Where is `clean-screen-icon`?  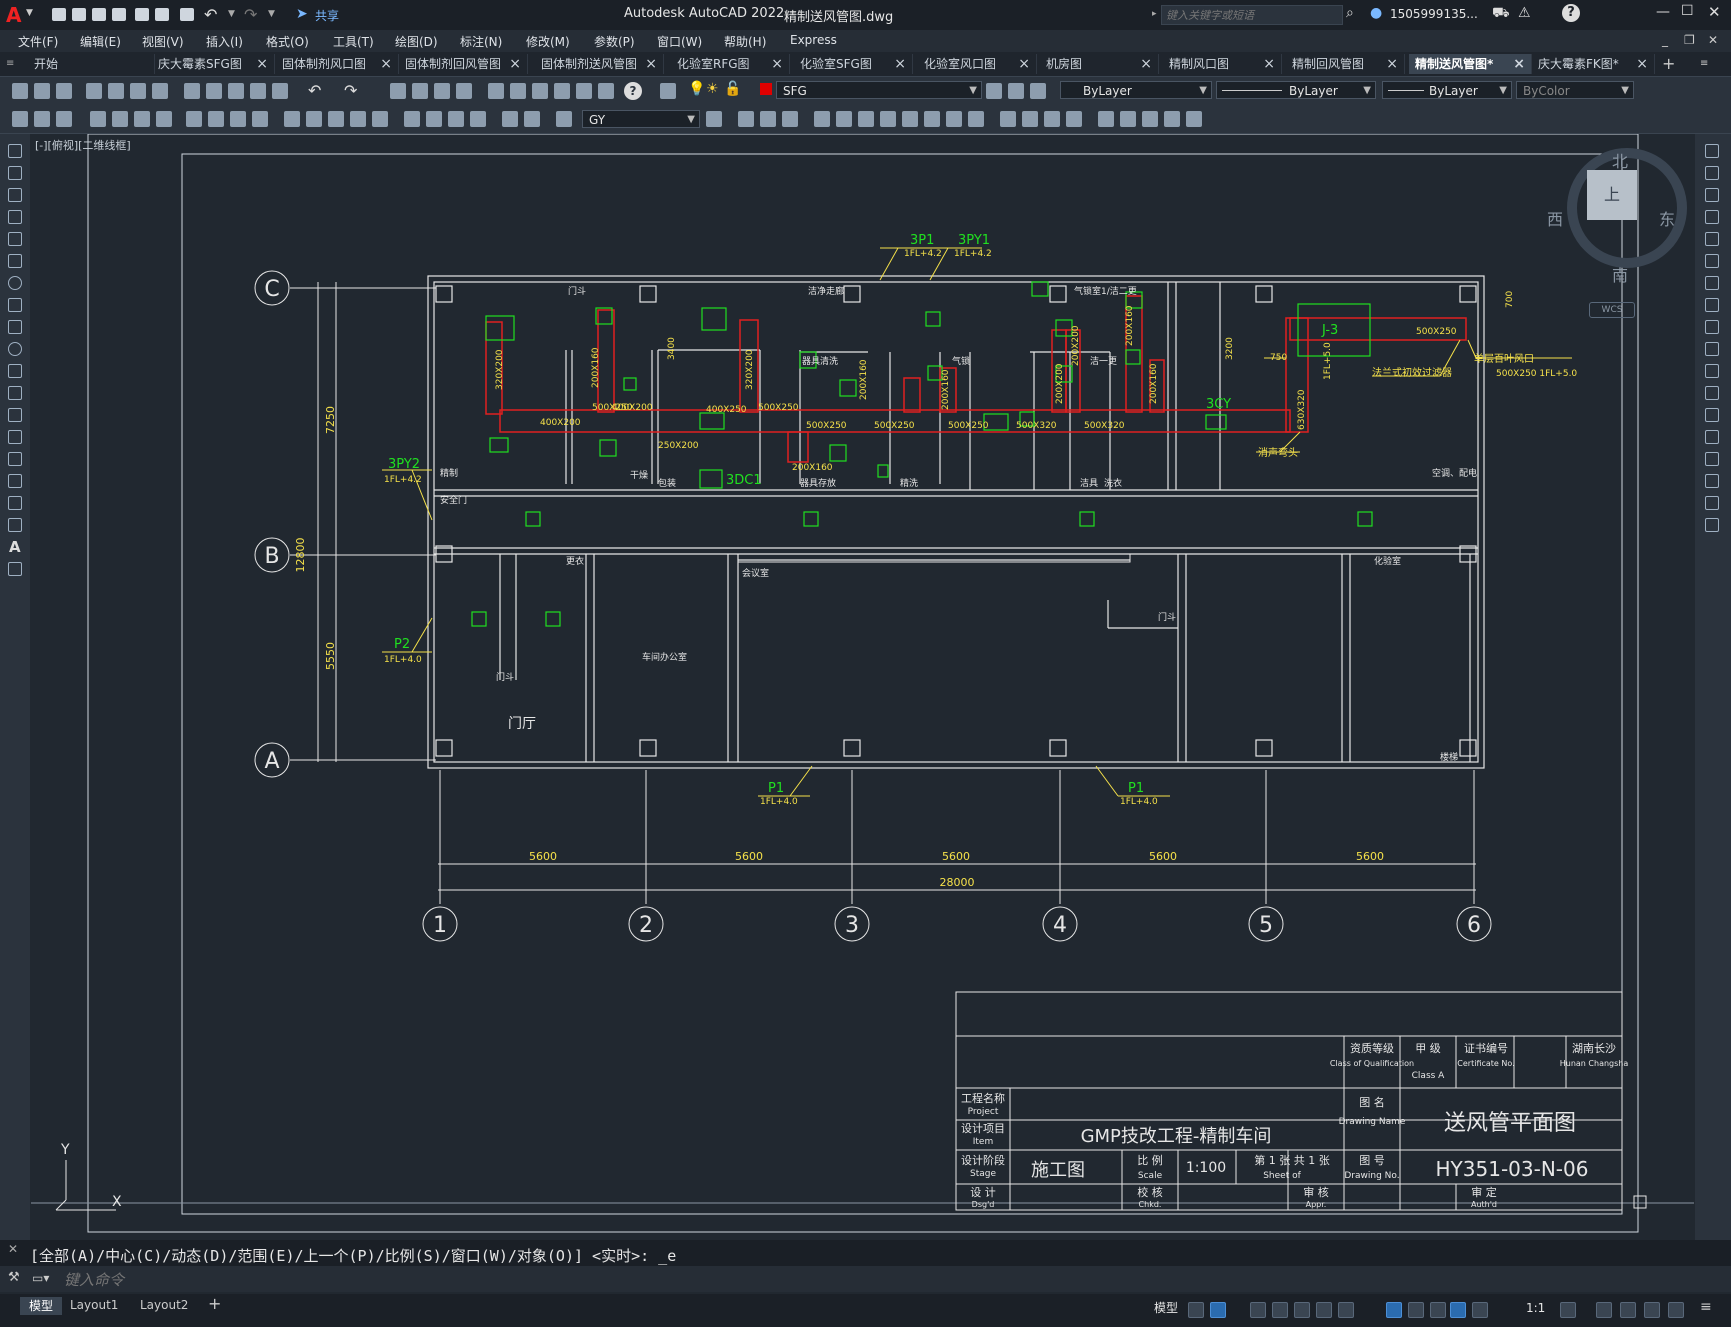
clean-screen-icon is located at coordinates (1676, 1310).